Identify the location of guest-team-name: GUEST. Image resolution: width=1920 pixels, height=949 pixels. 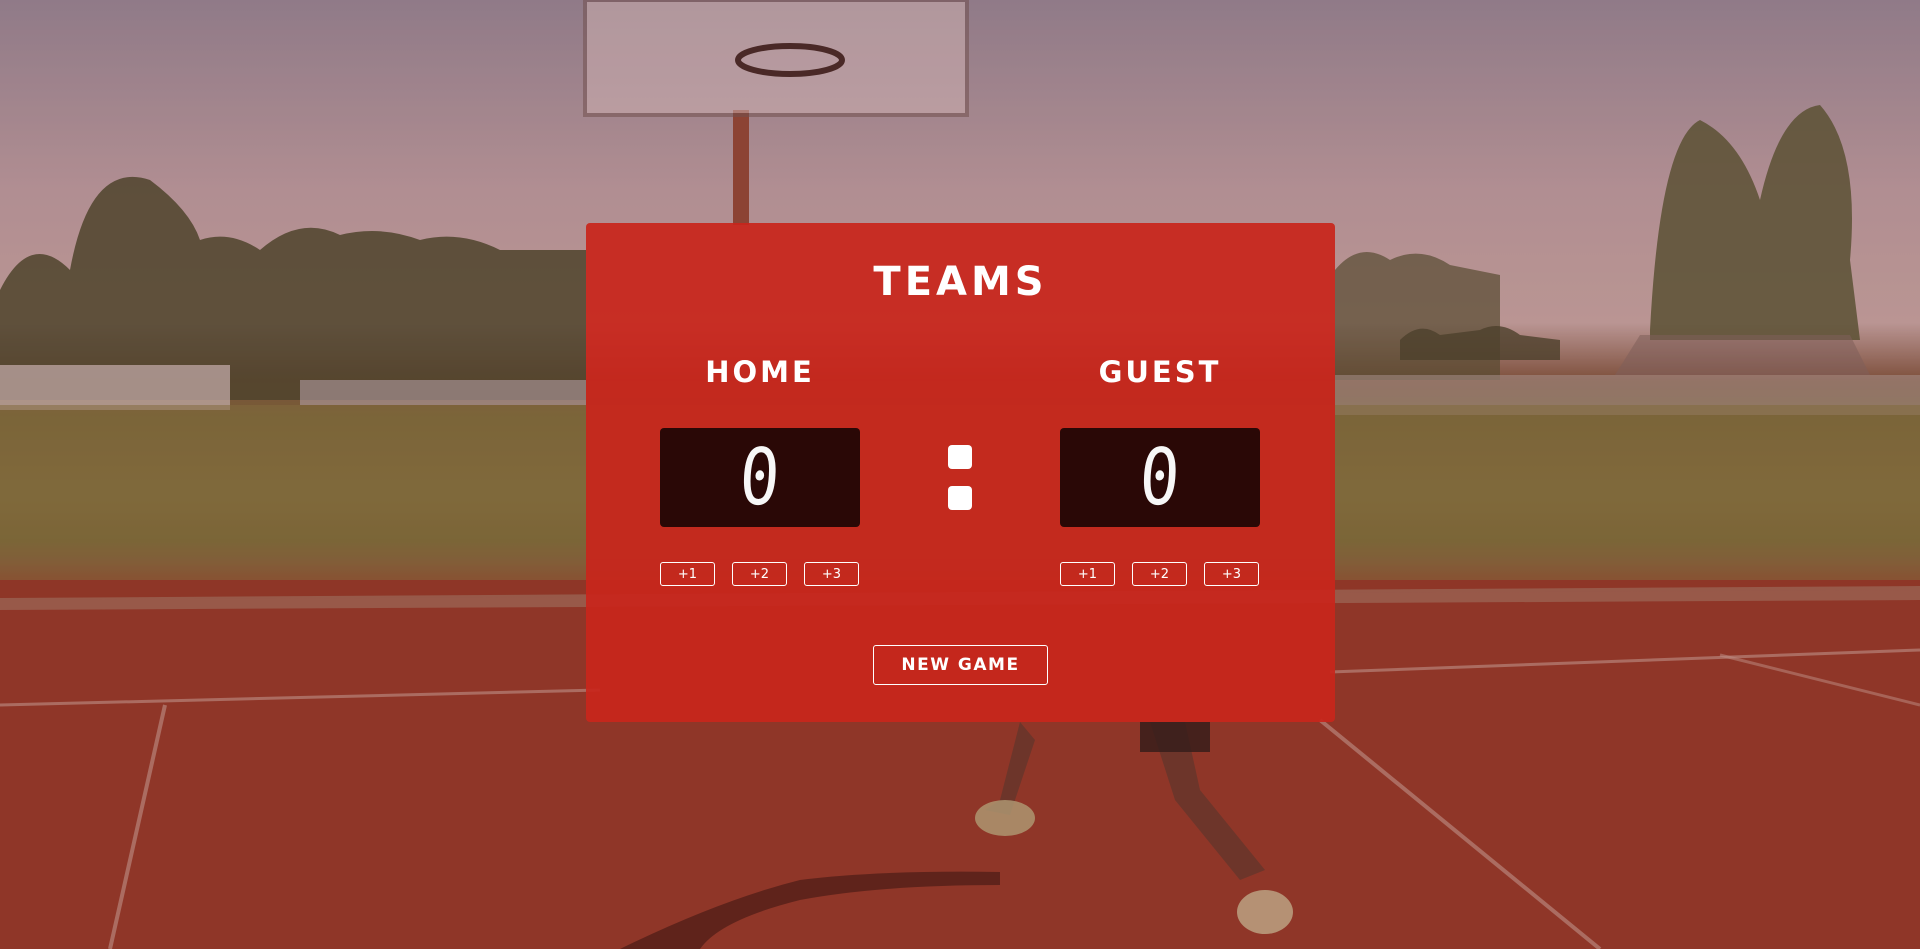
(1160, 372).